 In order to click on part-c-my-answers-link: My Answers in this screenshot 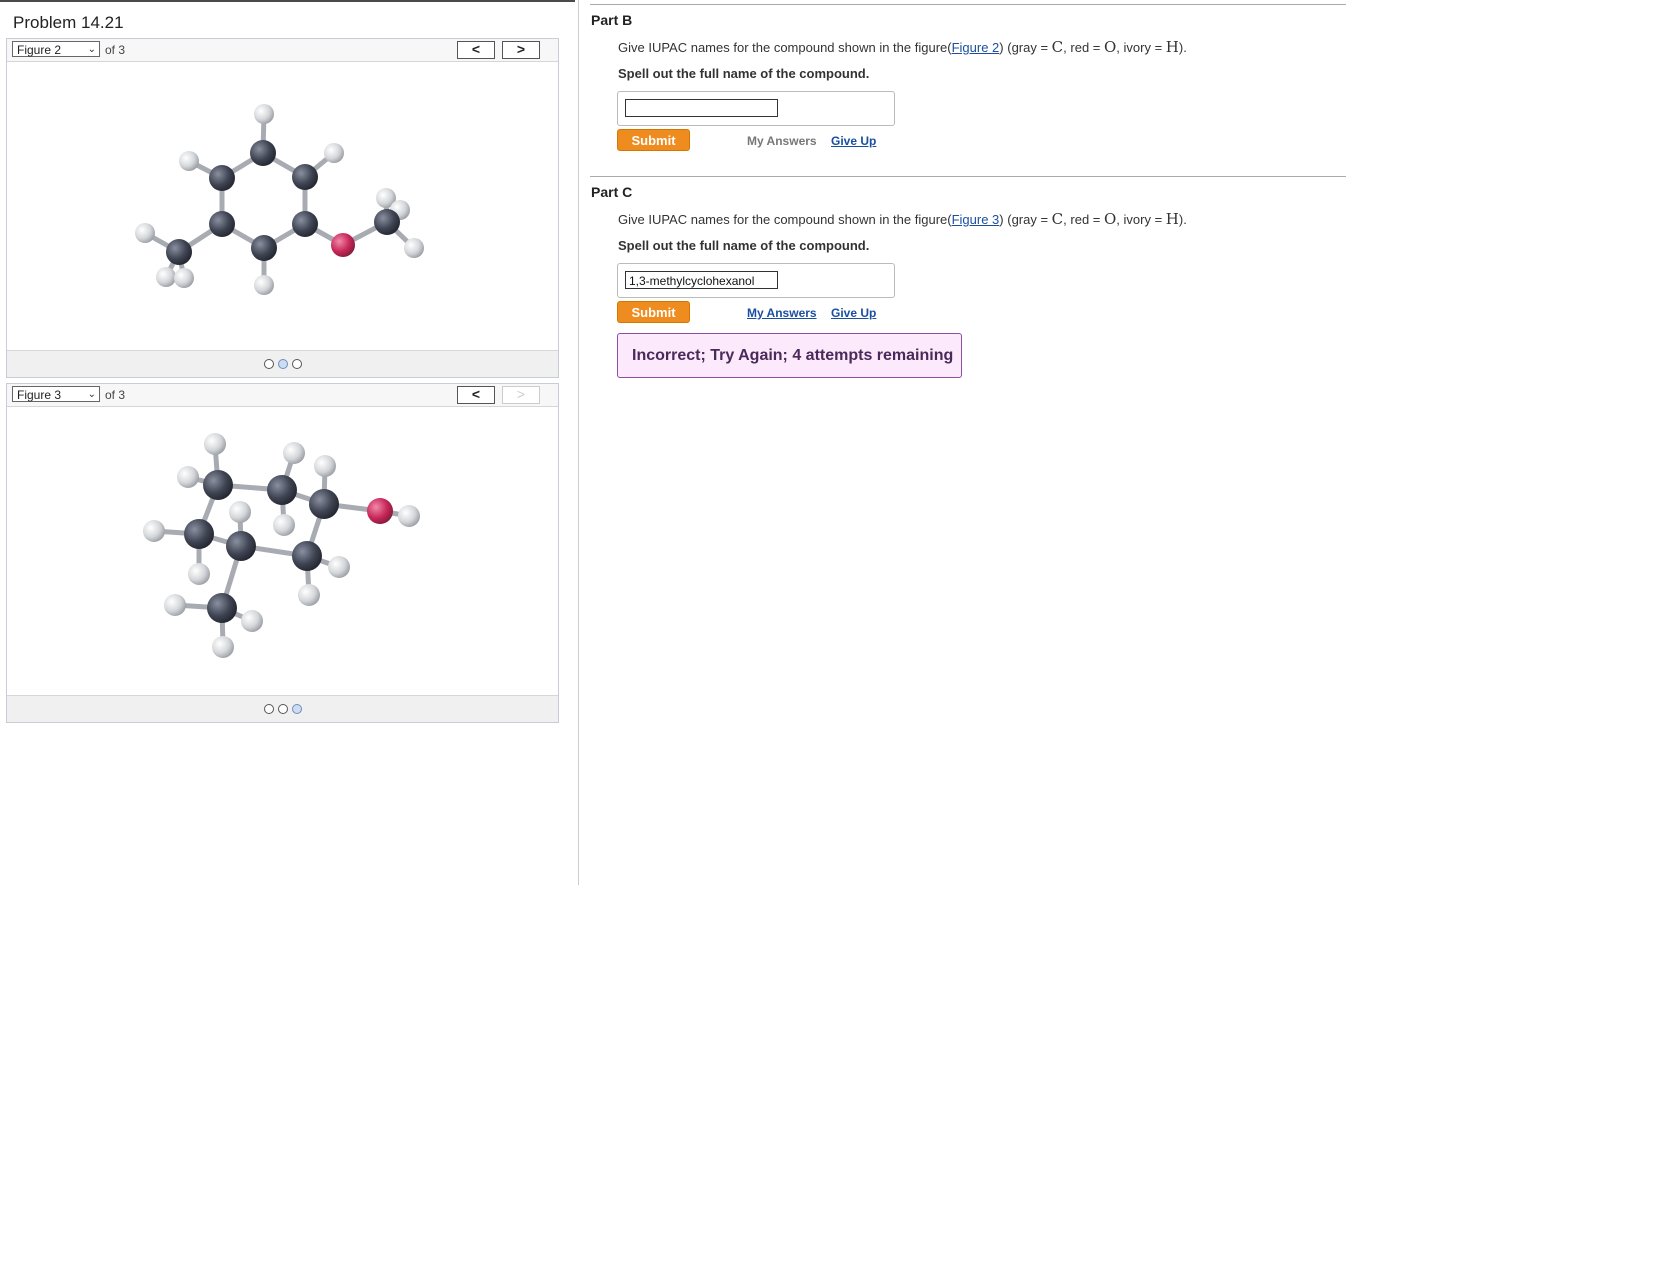, I will do `click(782, 313)`.